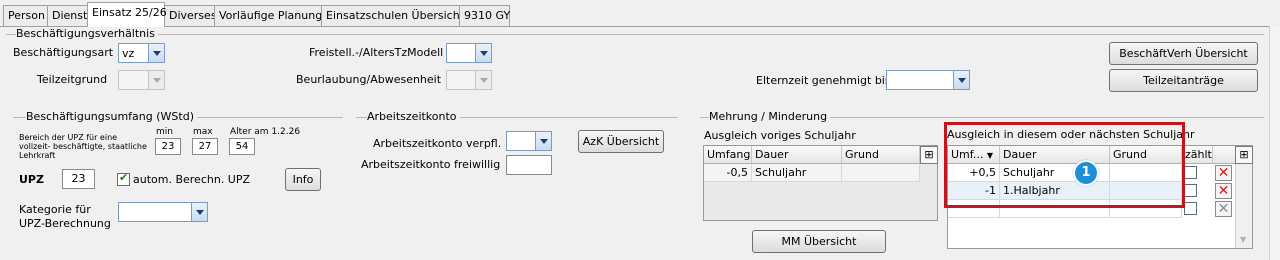 The height and width of the screenshot is (260, 1280). Describe the element at coordinates (205, 146) in the screenshot. I see `upz-max-value: 27` at that location.